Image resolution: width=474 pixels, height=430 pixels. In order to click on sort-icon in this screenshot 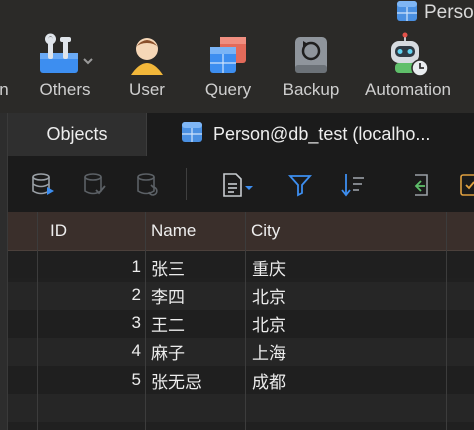, I will do `click(353, 185)`.